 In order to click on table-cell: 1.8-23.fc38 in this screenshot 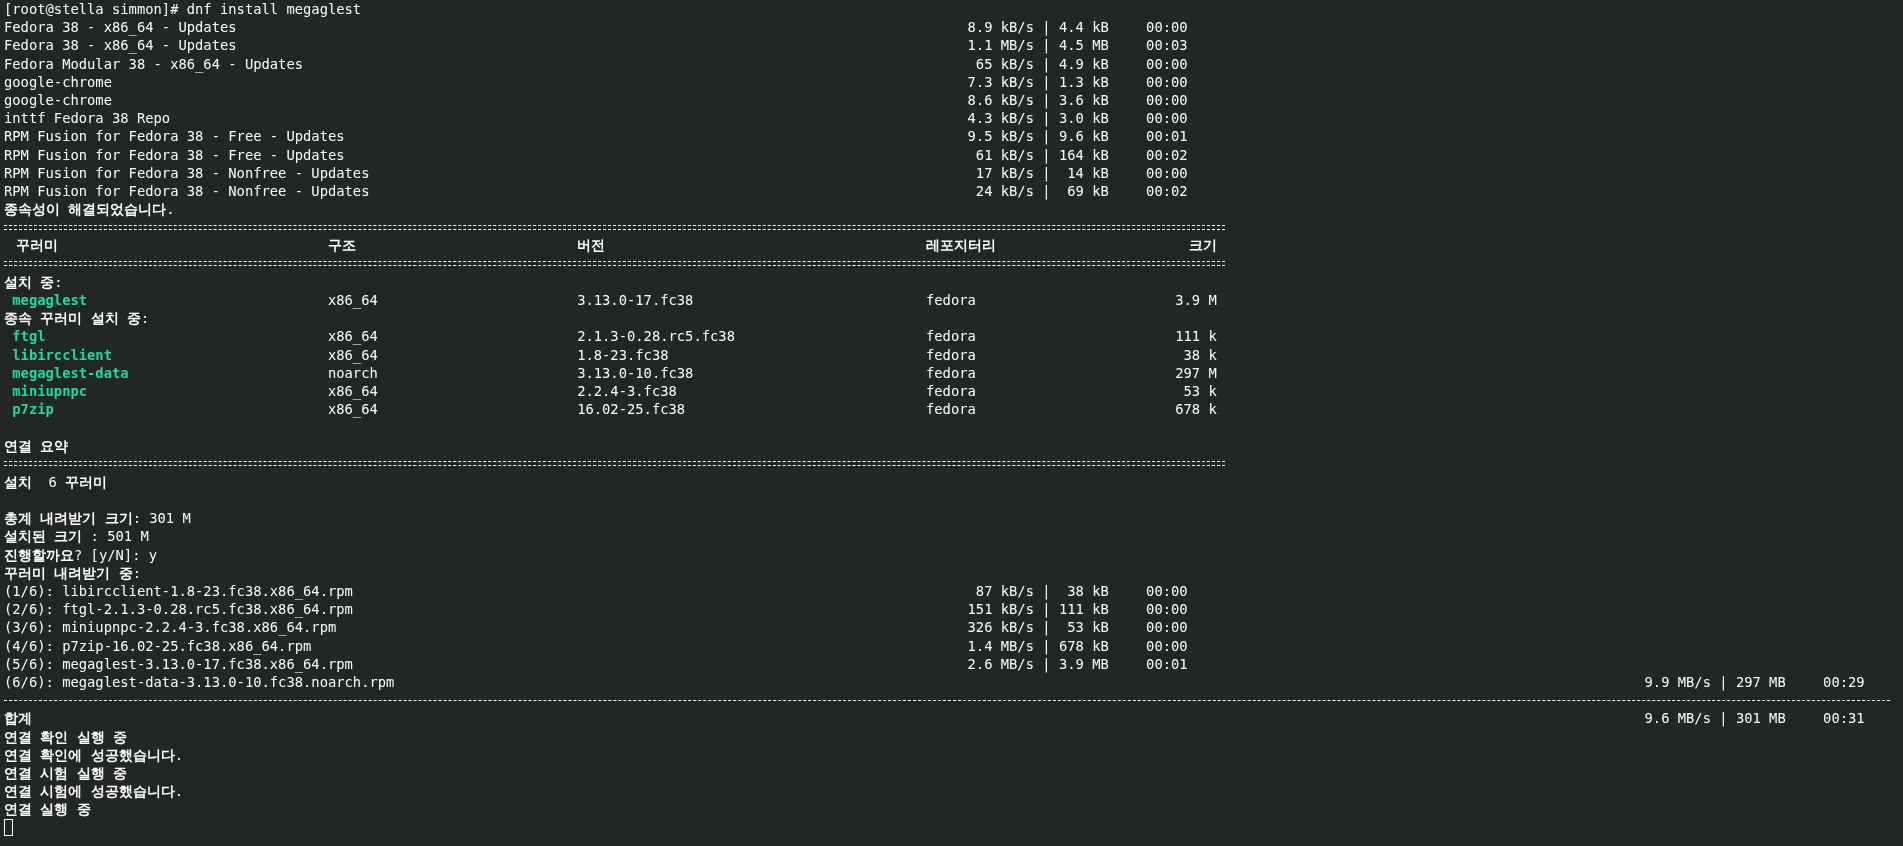, I will do `click(623, 354)`.